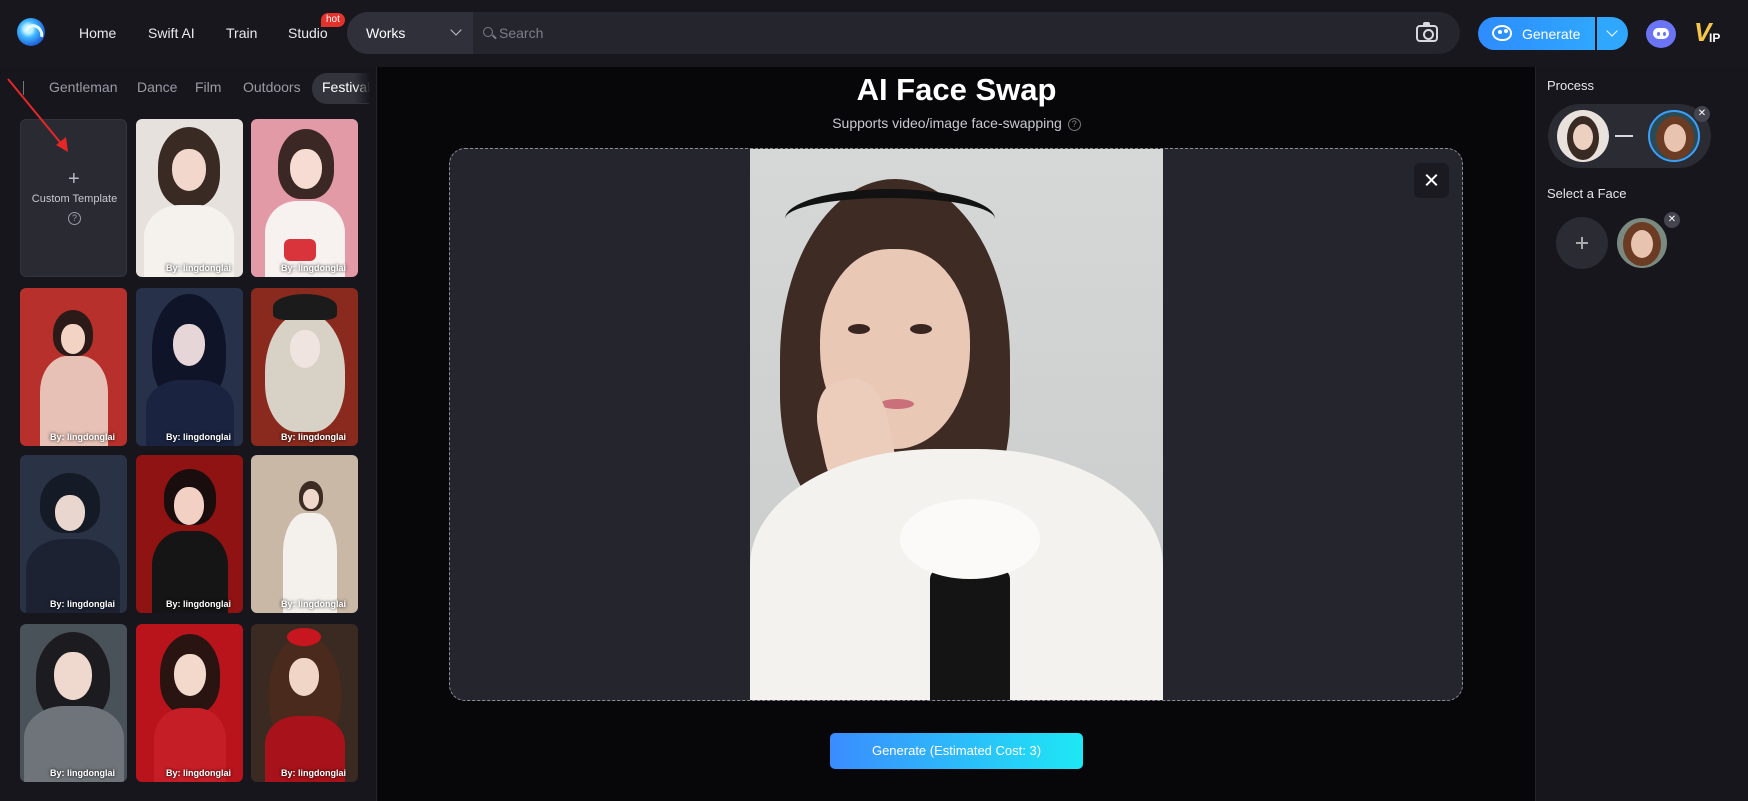  I want to click on add-face-button, so click(1582, 243).